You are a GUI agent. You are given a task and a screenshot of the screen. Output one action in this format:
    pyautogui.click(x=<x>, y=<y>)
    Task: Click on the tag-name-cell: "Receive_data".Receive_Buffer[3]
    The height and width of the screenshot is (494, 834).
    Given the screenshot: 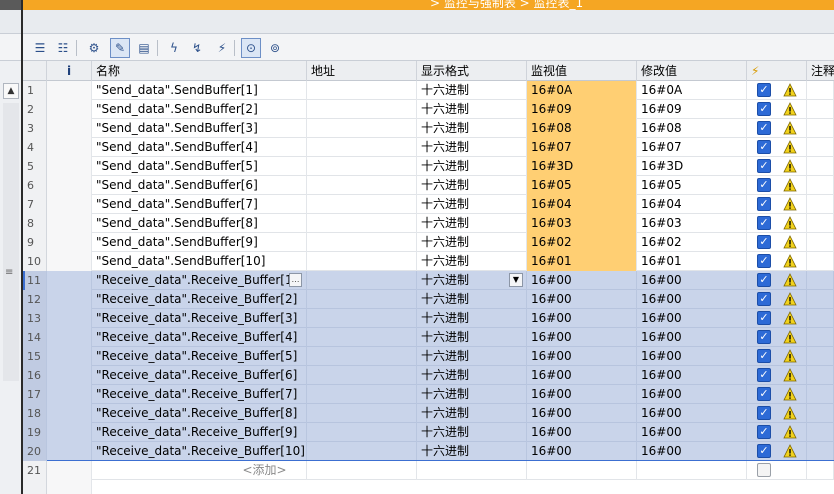 What is the action you would take?
    pyautogui.click(x=199, y=318)
    